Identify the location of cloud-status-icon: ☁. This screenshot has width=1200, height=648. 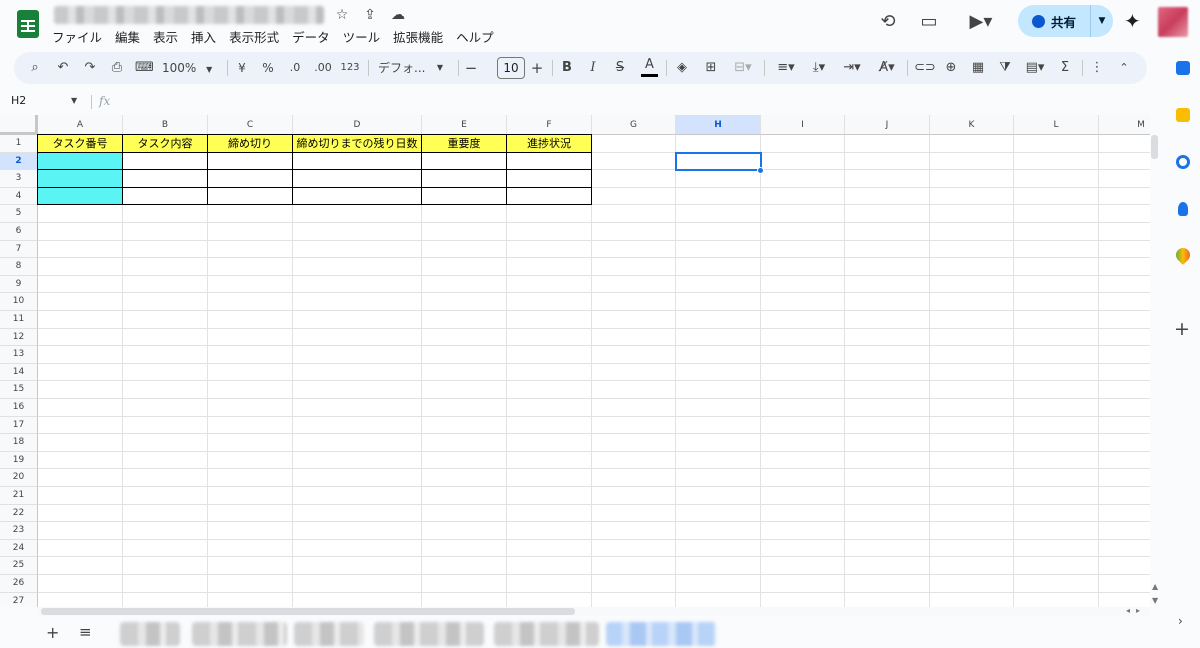
(398, 15).